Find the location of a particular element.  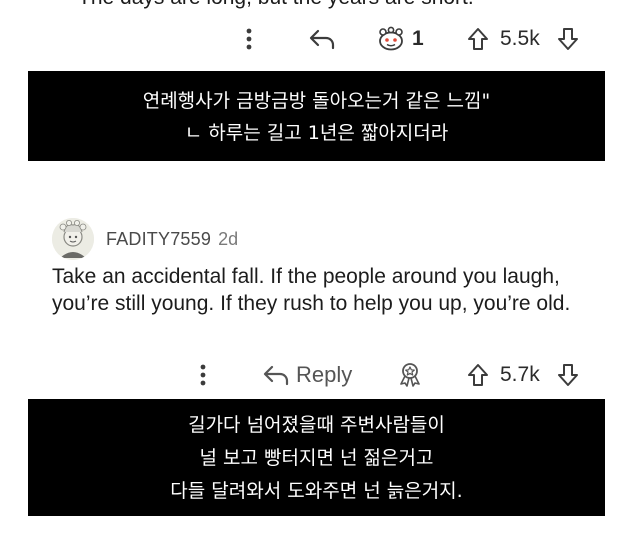

avatar is located at coordinates (73, 239).